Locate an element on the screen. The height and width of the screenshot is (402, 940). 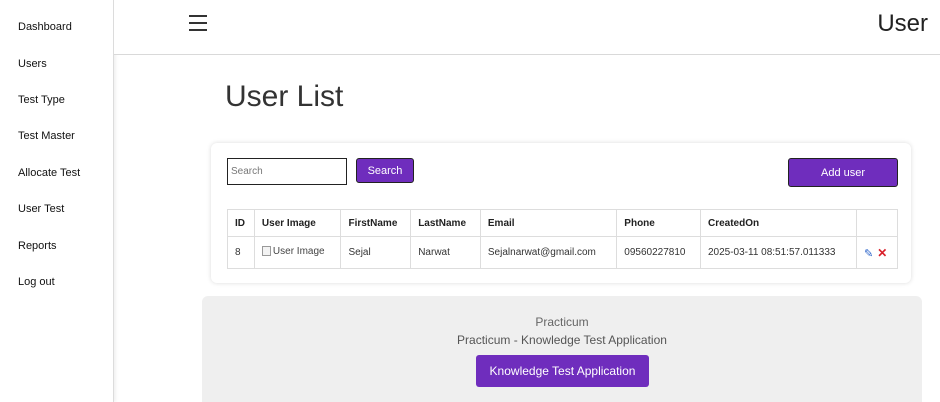
broken-image-icon is located at coordinates (266, 251).